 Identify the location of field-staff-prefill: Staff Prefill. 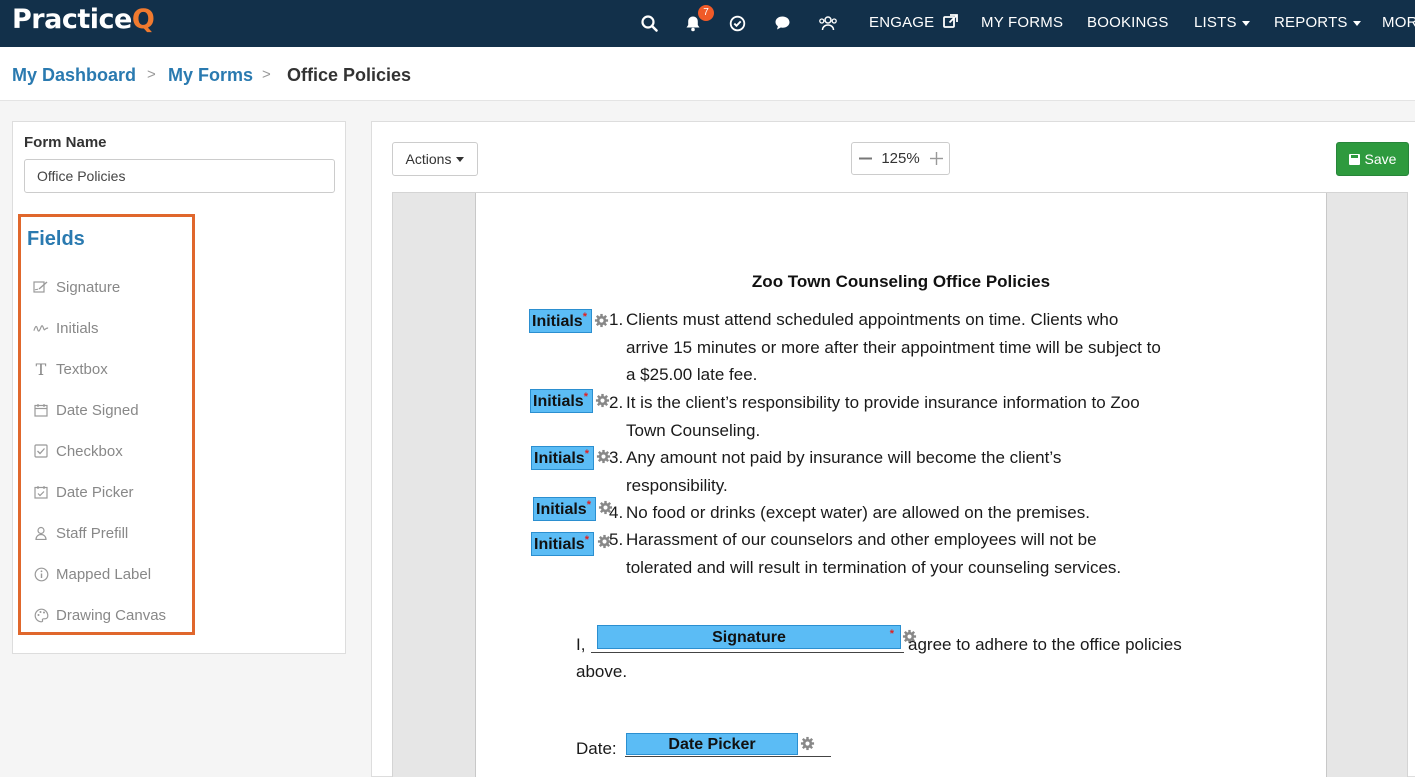
(80, 533).